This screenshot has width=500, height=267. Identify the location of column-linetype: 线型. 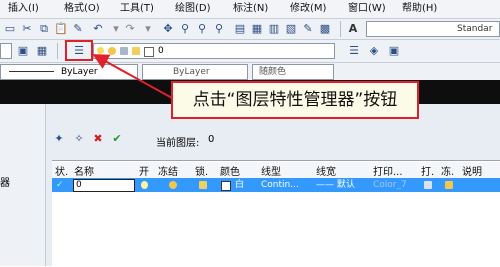
(271, 170).